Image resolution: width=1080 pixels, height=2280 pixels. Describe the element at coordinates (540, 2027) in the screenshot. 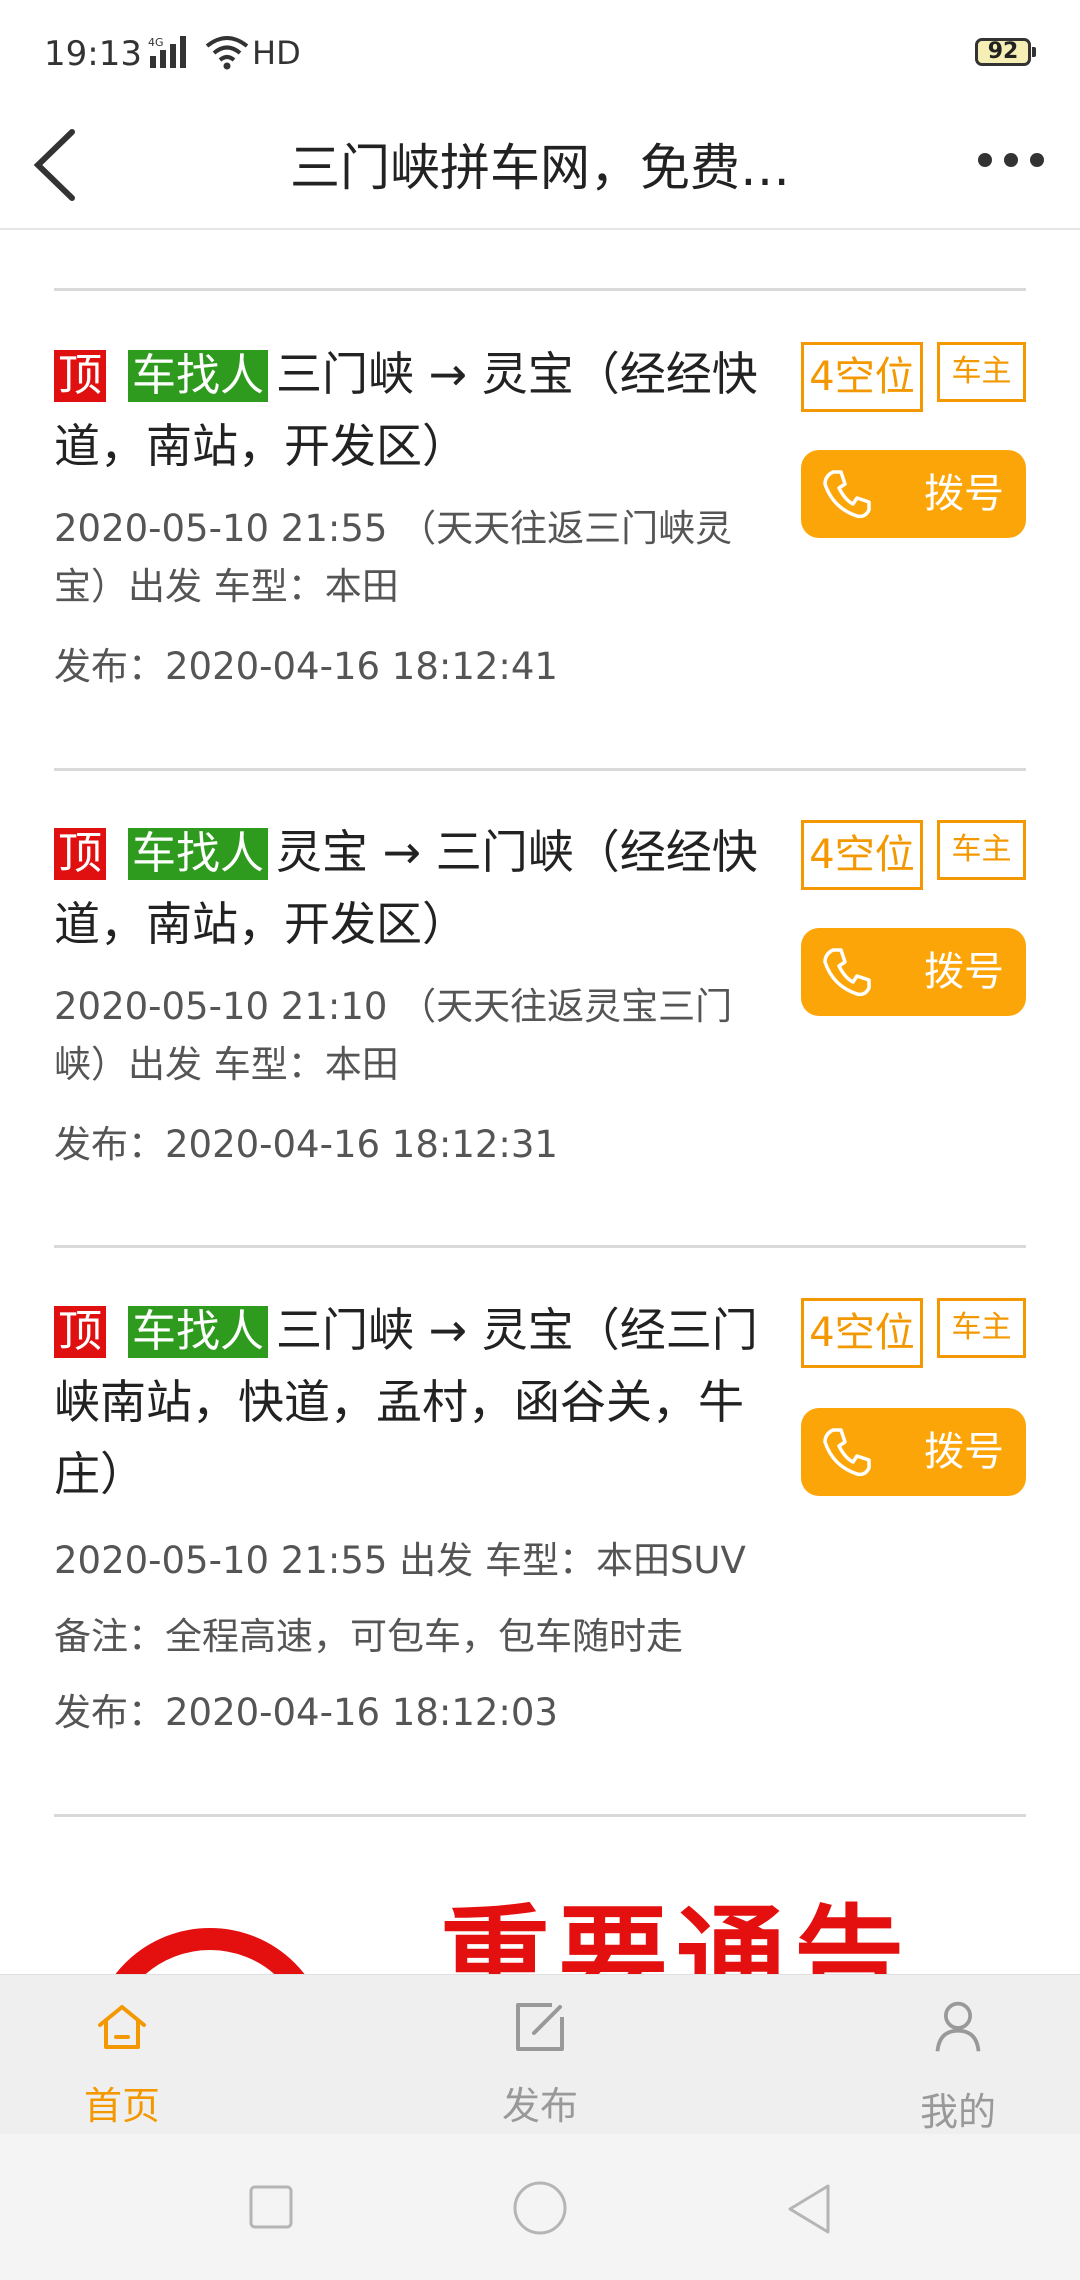

I see `edit-icon` at that location.